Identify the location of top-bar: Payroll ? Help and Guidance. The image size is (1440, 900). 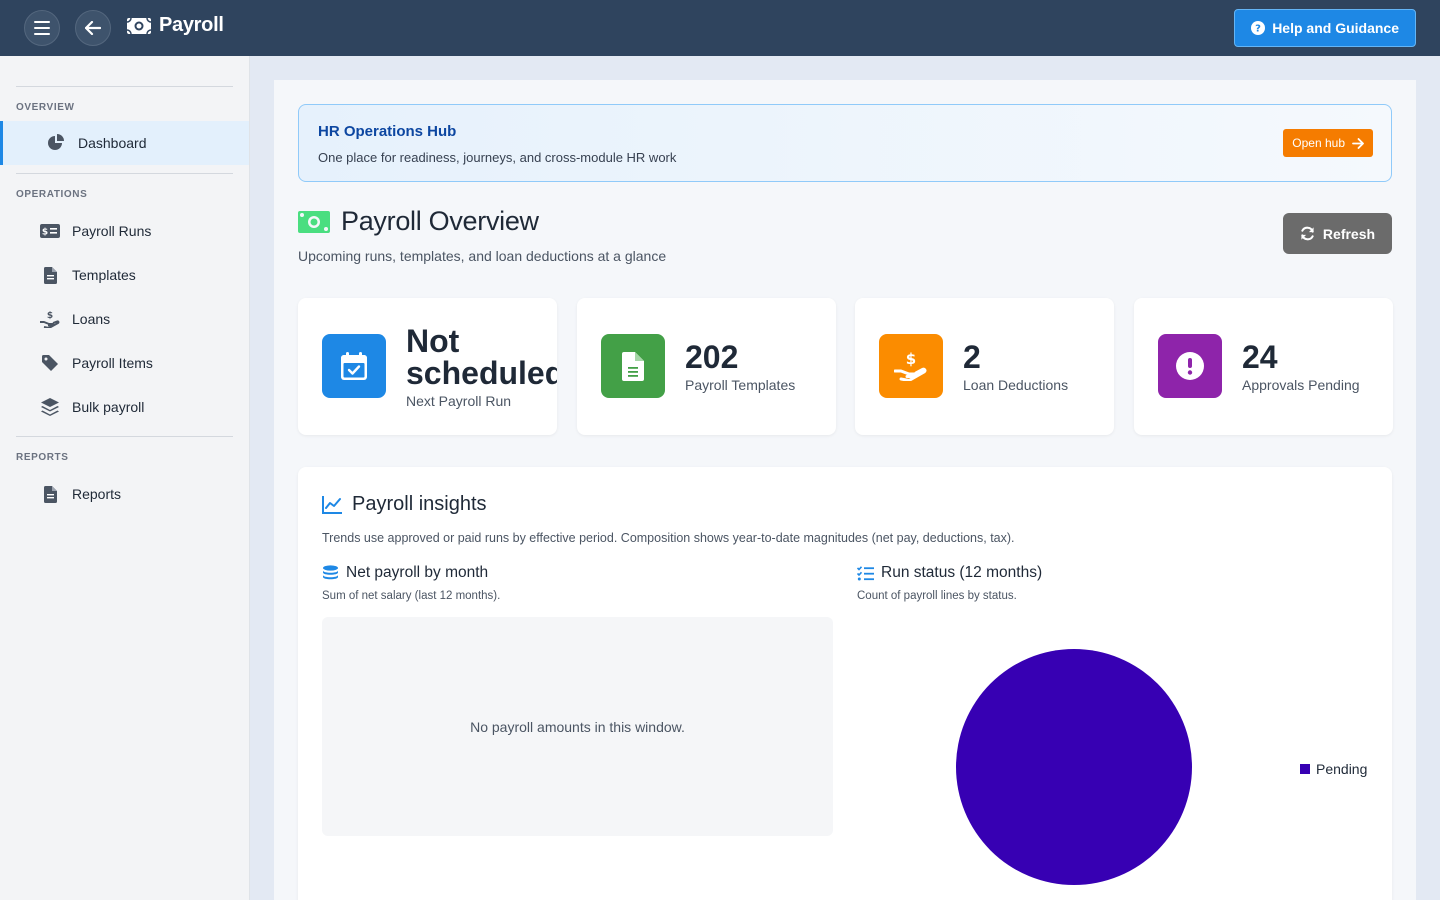
(720, 28).